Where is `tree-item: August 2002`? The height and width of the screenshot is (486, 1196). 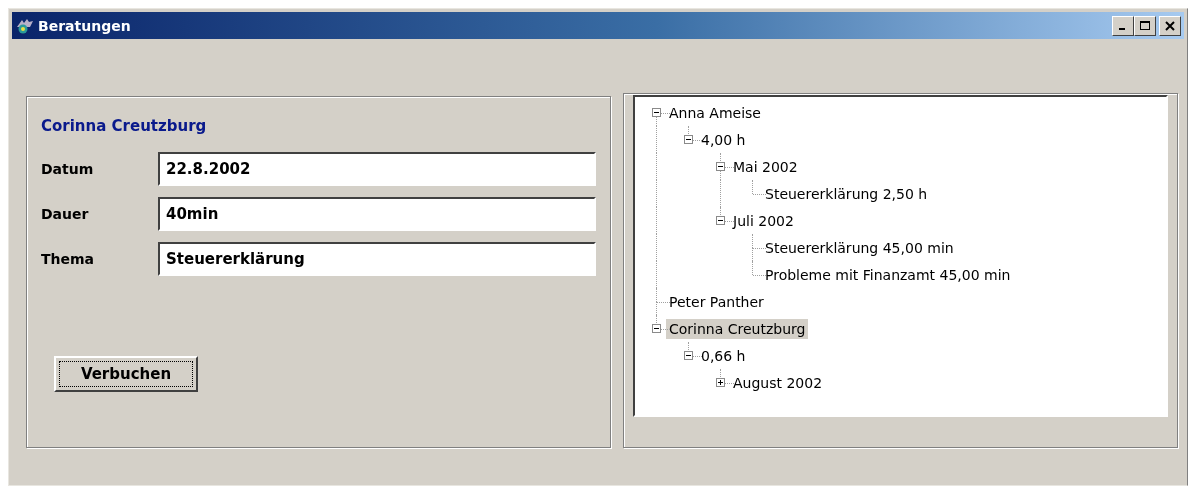 tree-item: August 2002 is located at coordinates (778, 382).